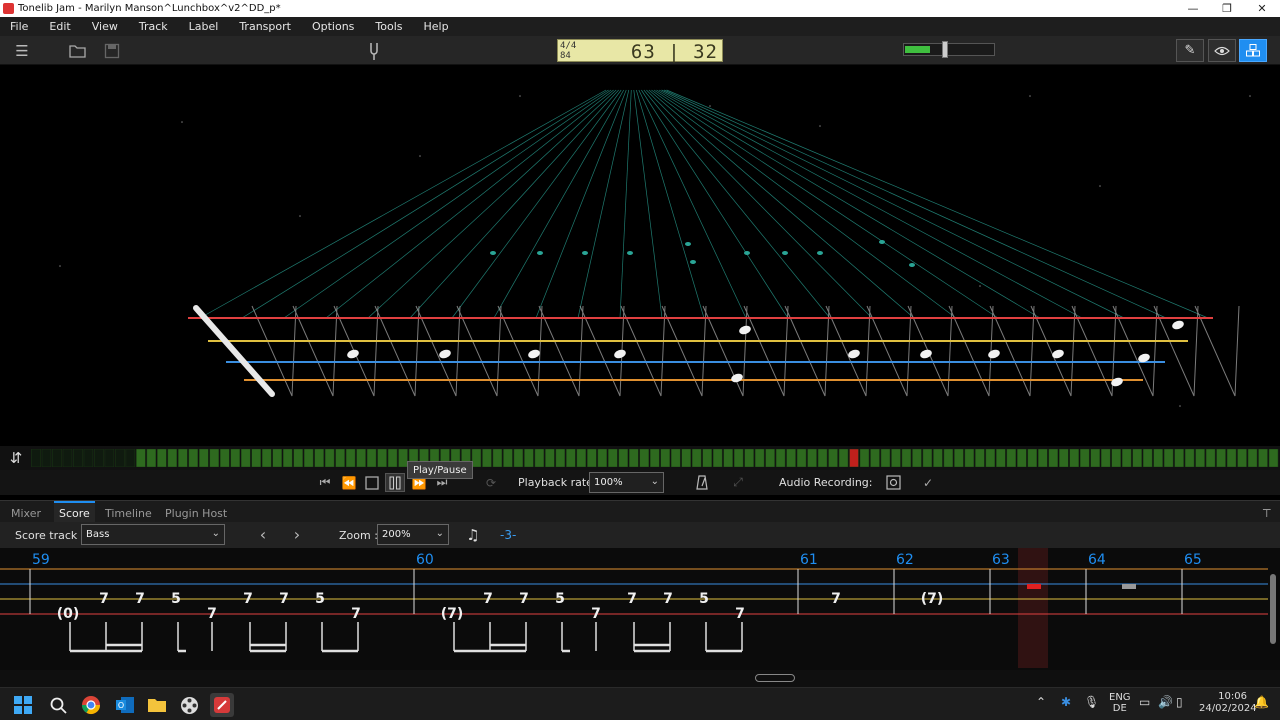  Describe the element at coordinates (1253, 50) in the screenshot. I see `3d-view-cubes-icon` at that location.